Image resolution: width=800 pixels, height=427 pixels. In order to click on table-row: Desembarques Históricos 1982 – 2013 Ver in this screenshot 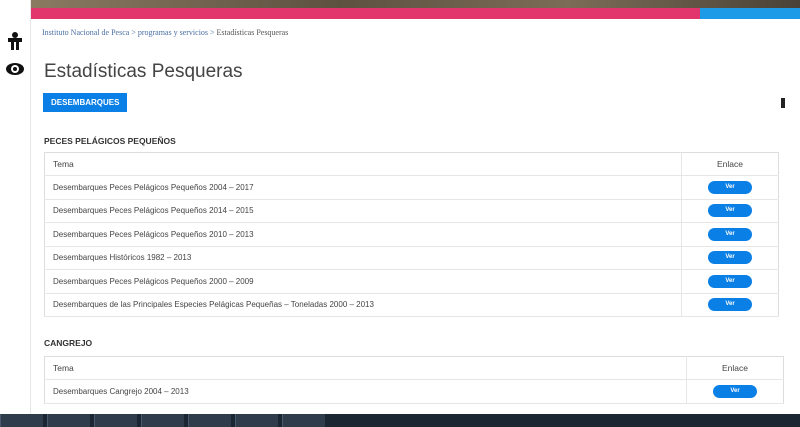, I will do `click(411, 258)`.